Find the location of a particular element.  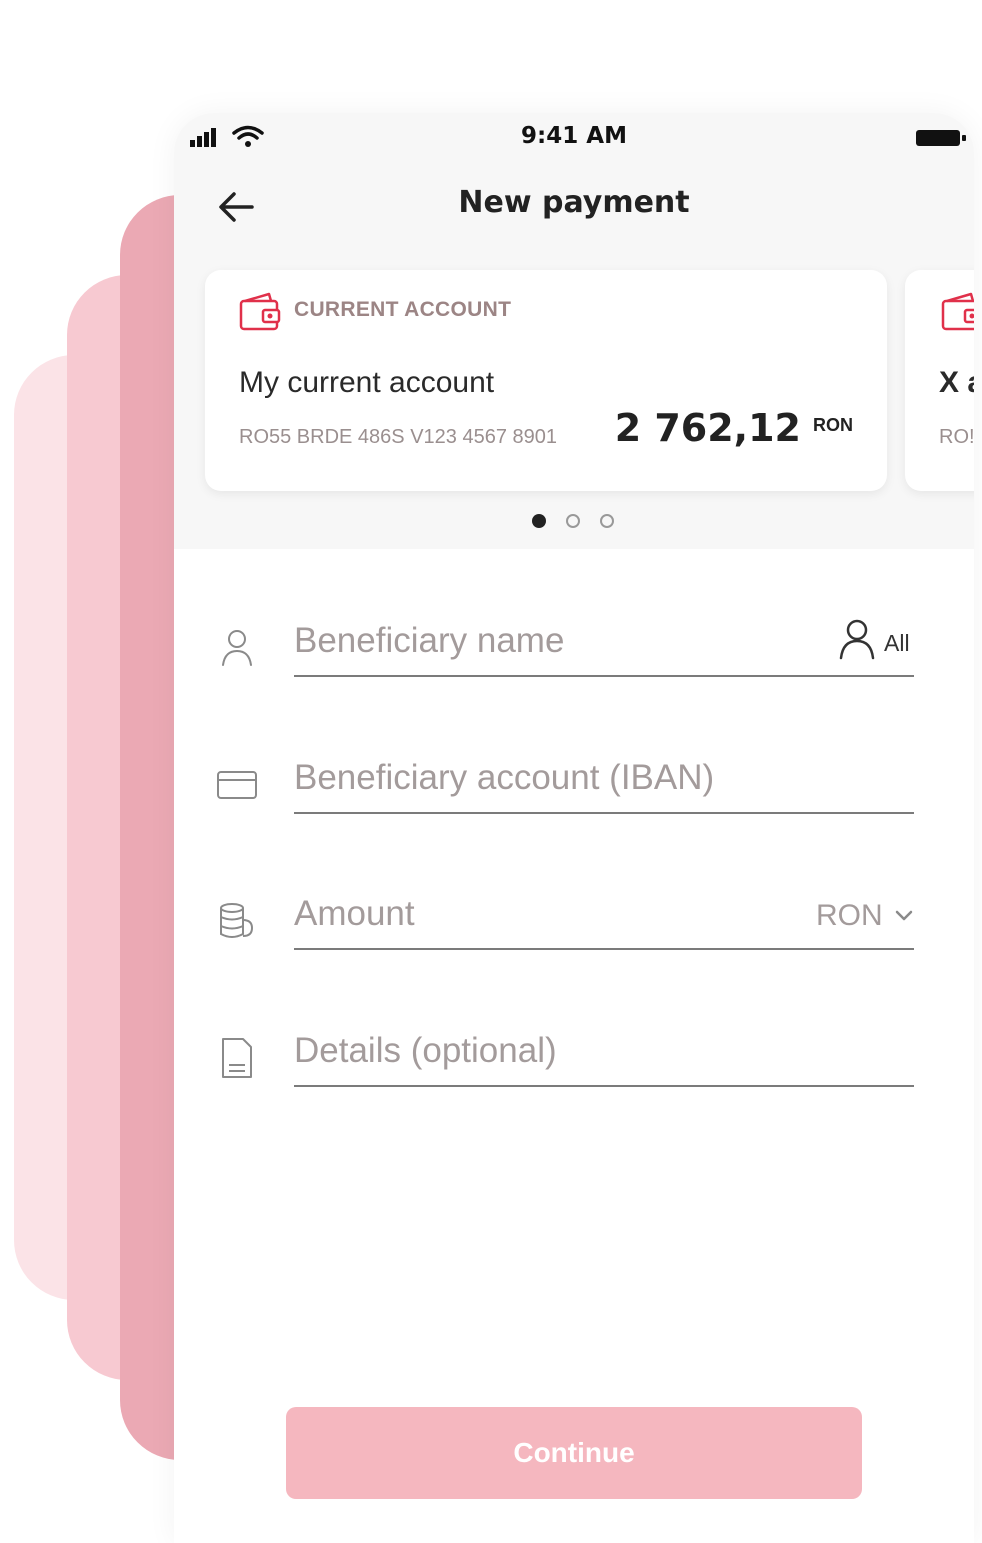

beneficiary-account-field is located at coordinates (574, 785).